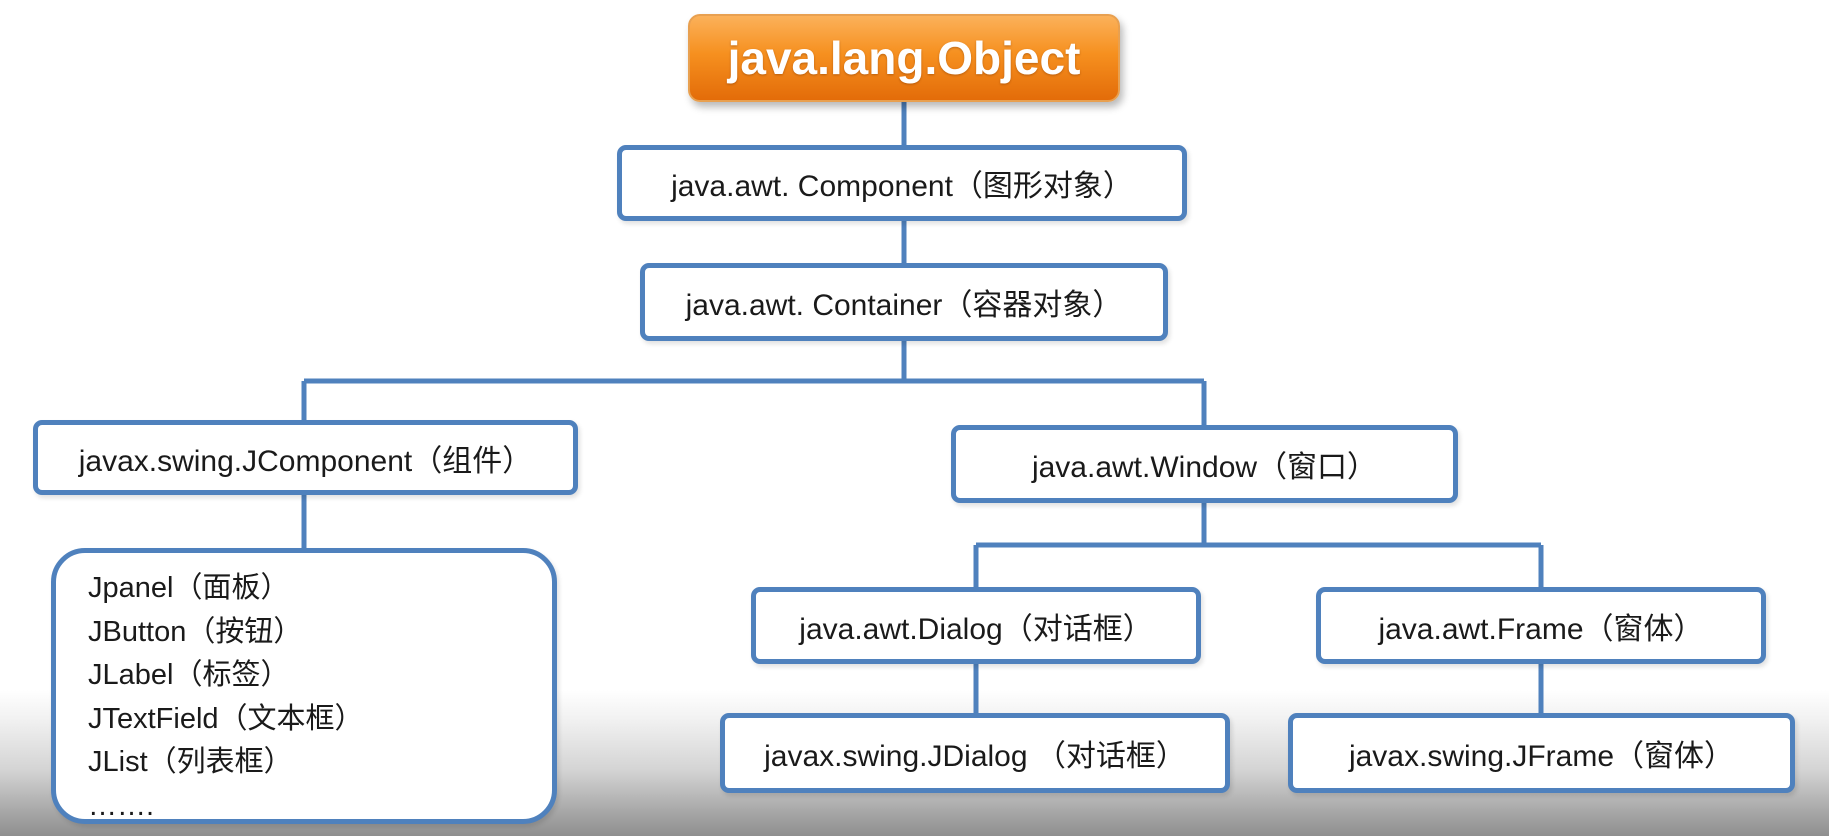  I want to click on list-item-jlist: JList（列表框）, so click(190, 762).